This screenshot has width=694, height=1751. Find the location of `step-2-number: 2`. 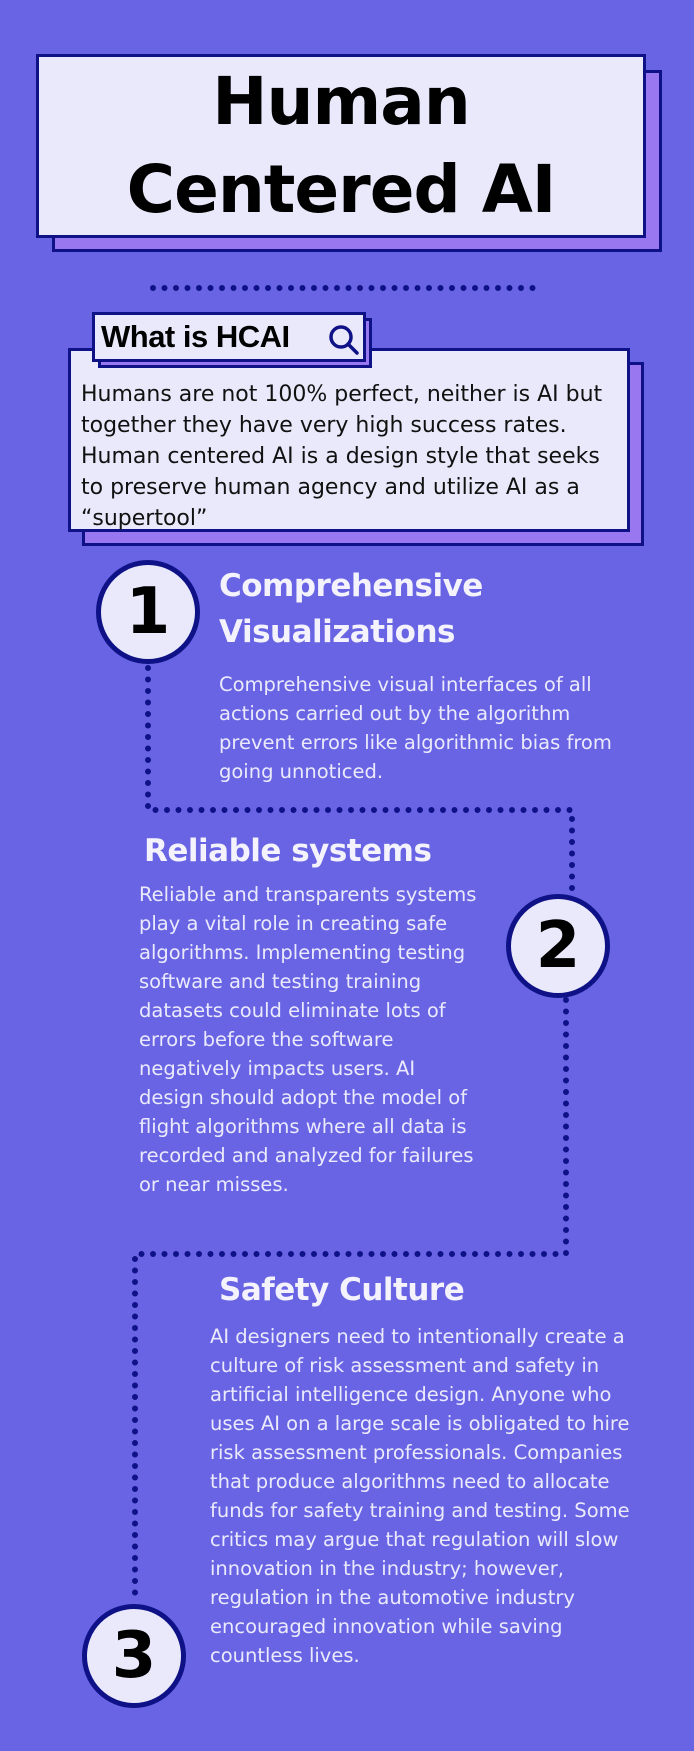

step-2-number: 2 is located at coordinates (558, 946).